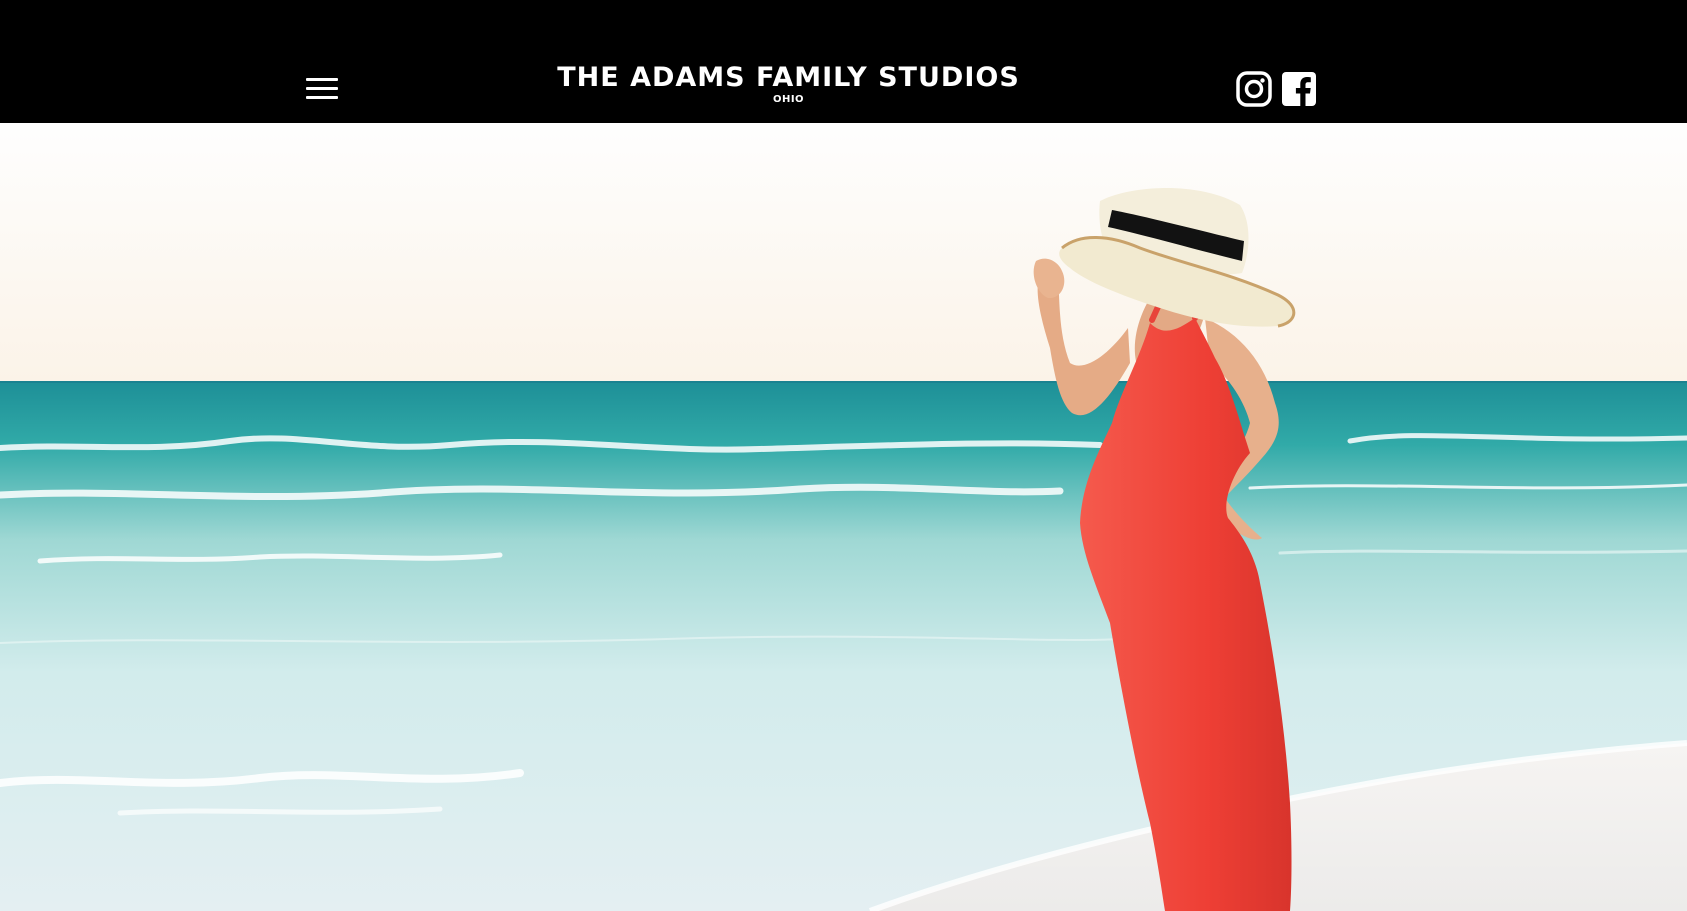 The width and height of the screenshot is (1687, 911). What do you see at coordinates (1299, 89) in the screenshot?
I see `facebook-icon` at bounding box center [1299, 89].